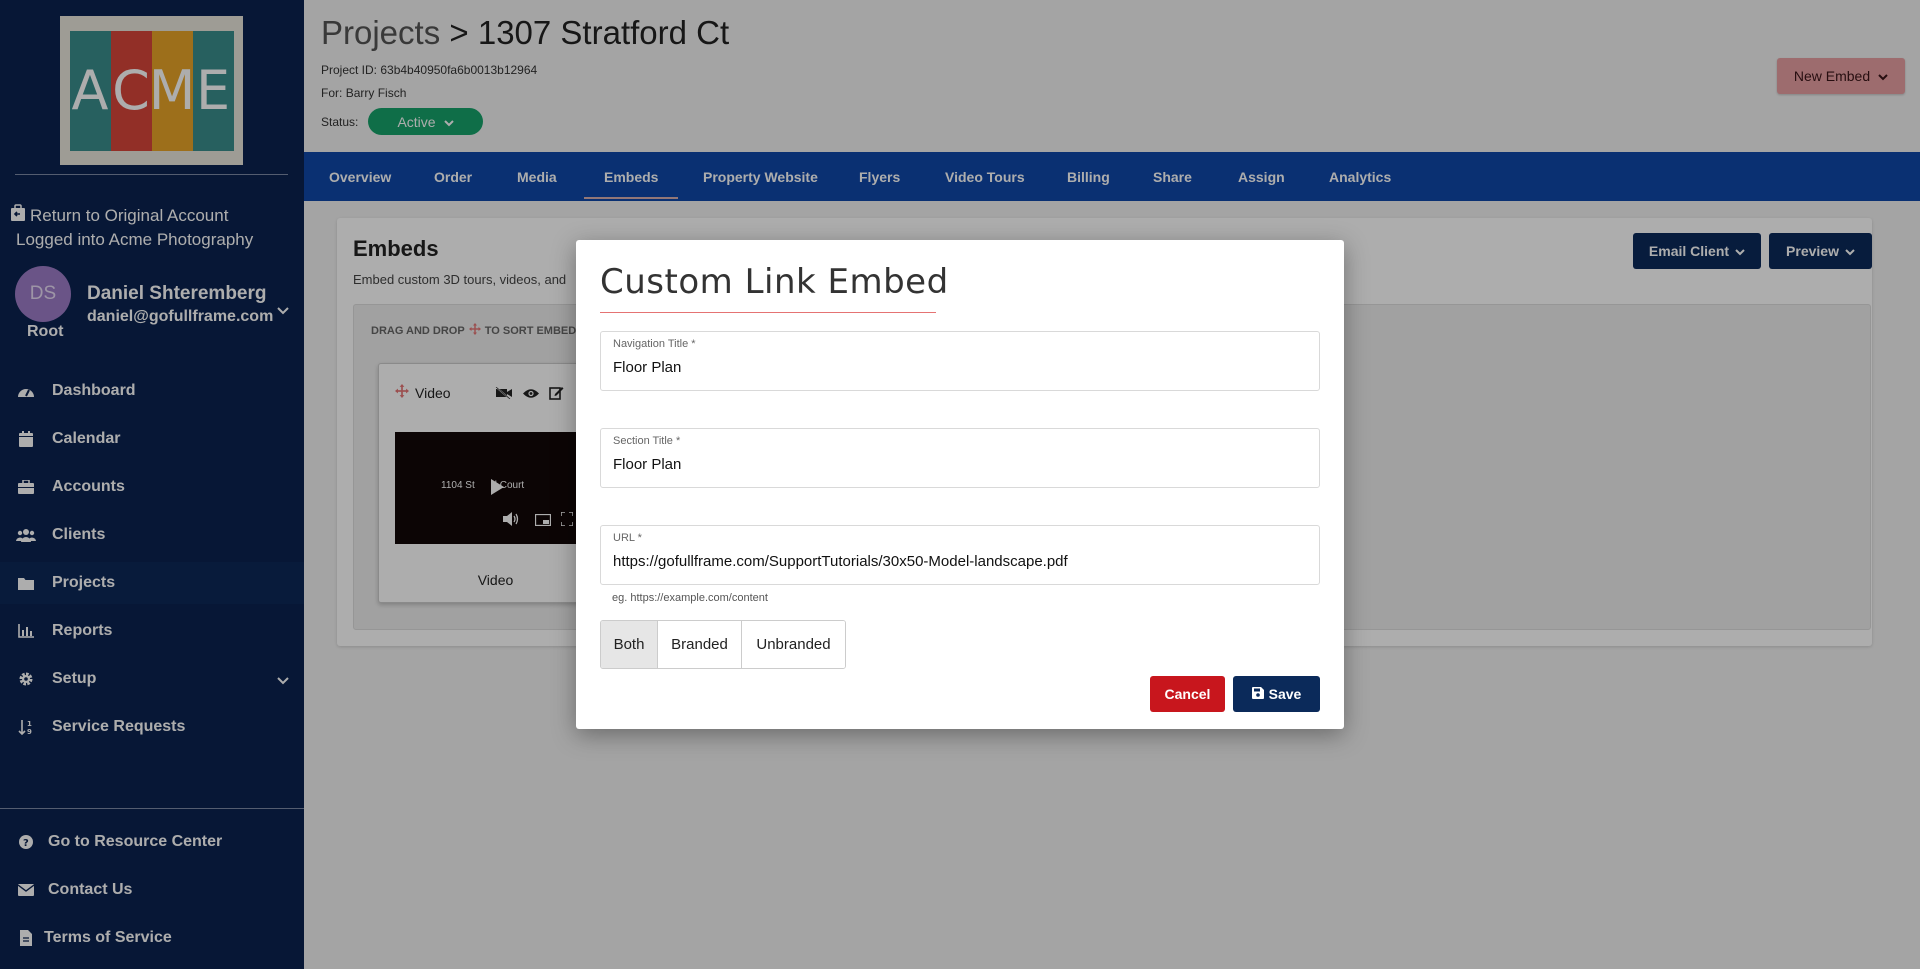 The image size is (1920, 969). Describe the element at coordinates (654, 344) in the screenshot. I see `navigation-title-label: Navigation Title *` at that location.